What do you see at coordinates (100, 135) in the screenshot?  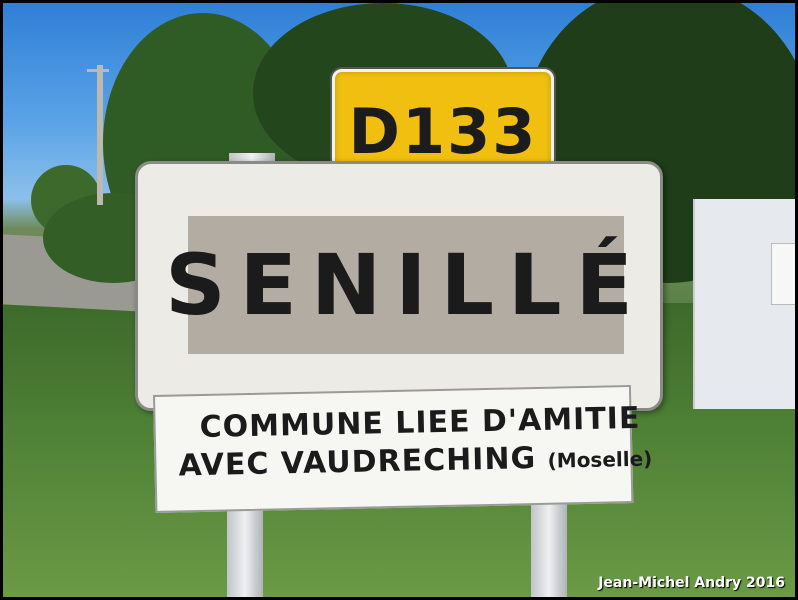 I see `utility-pole` at bounding box center [100, 135].